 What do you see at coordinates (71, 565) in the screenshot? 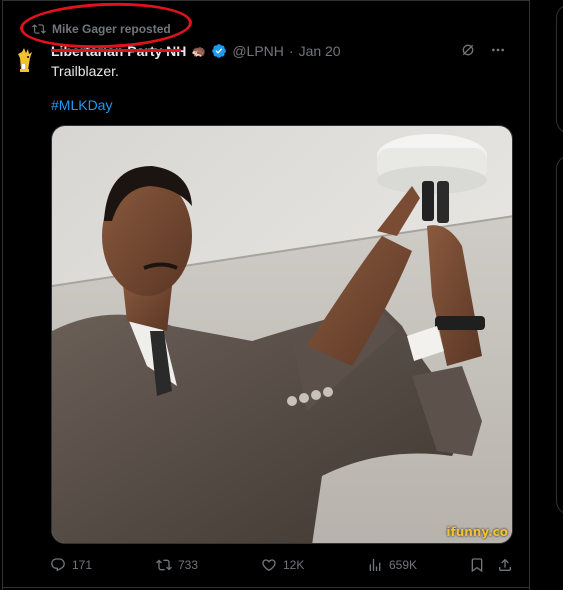
I see `reply-button: 171` at bounding box center [71, 565].